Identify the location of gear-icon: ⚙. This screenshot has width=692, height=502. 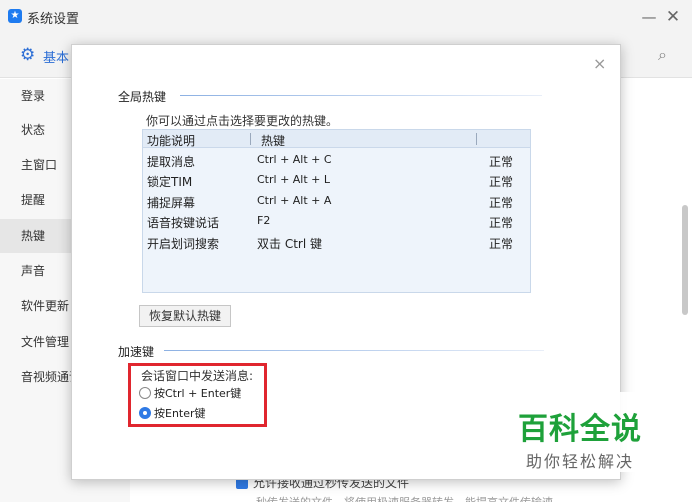
(28, 55).